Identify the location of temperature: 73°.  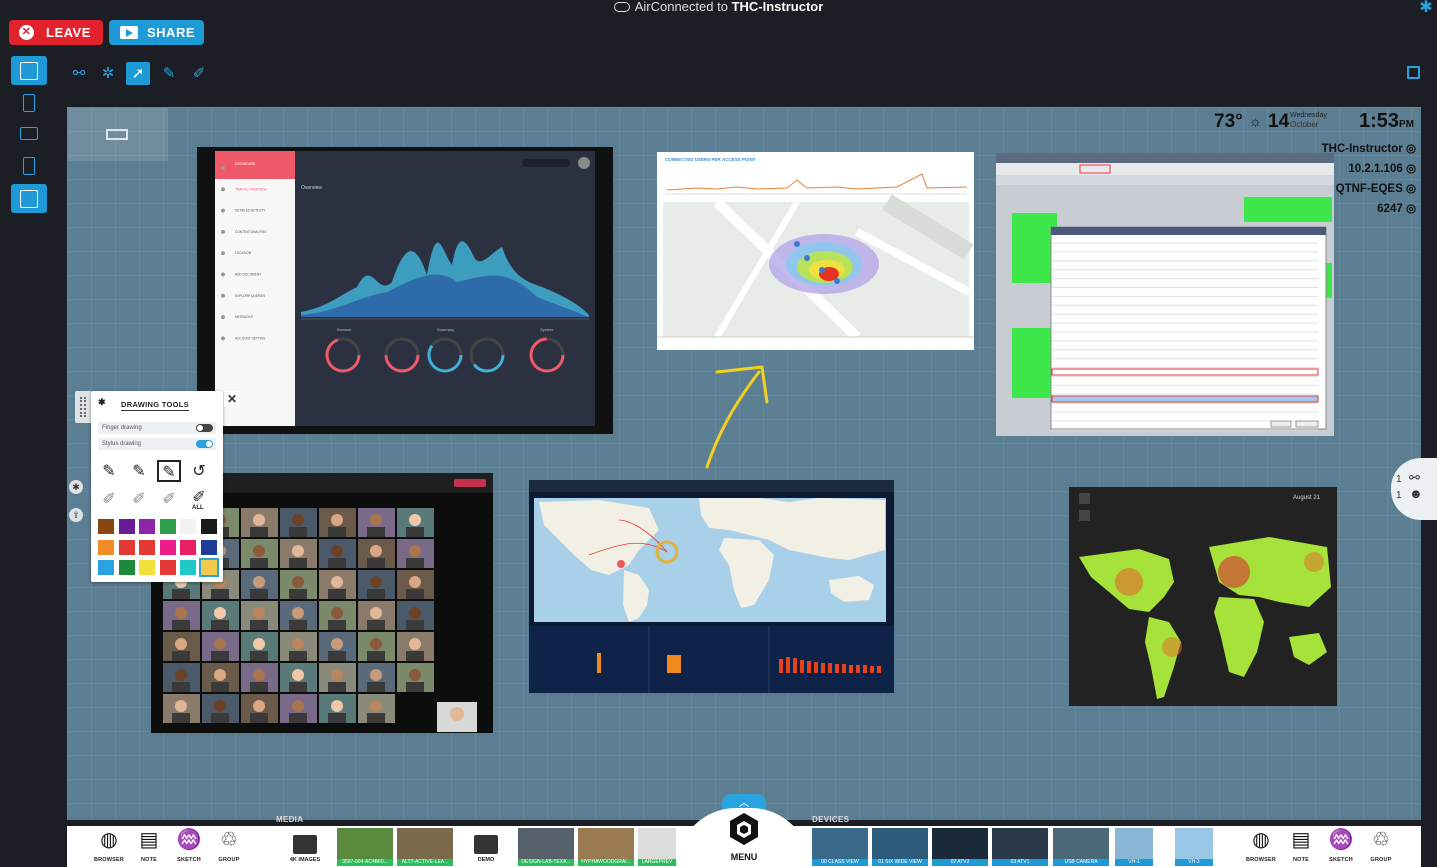
(1228, 121).